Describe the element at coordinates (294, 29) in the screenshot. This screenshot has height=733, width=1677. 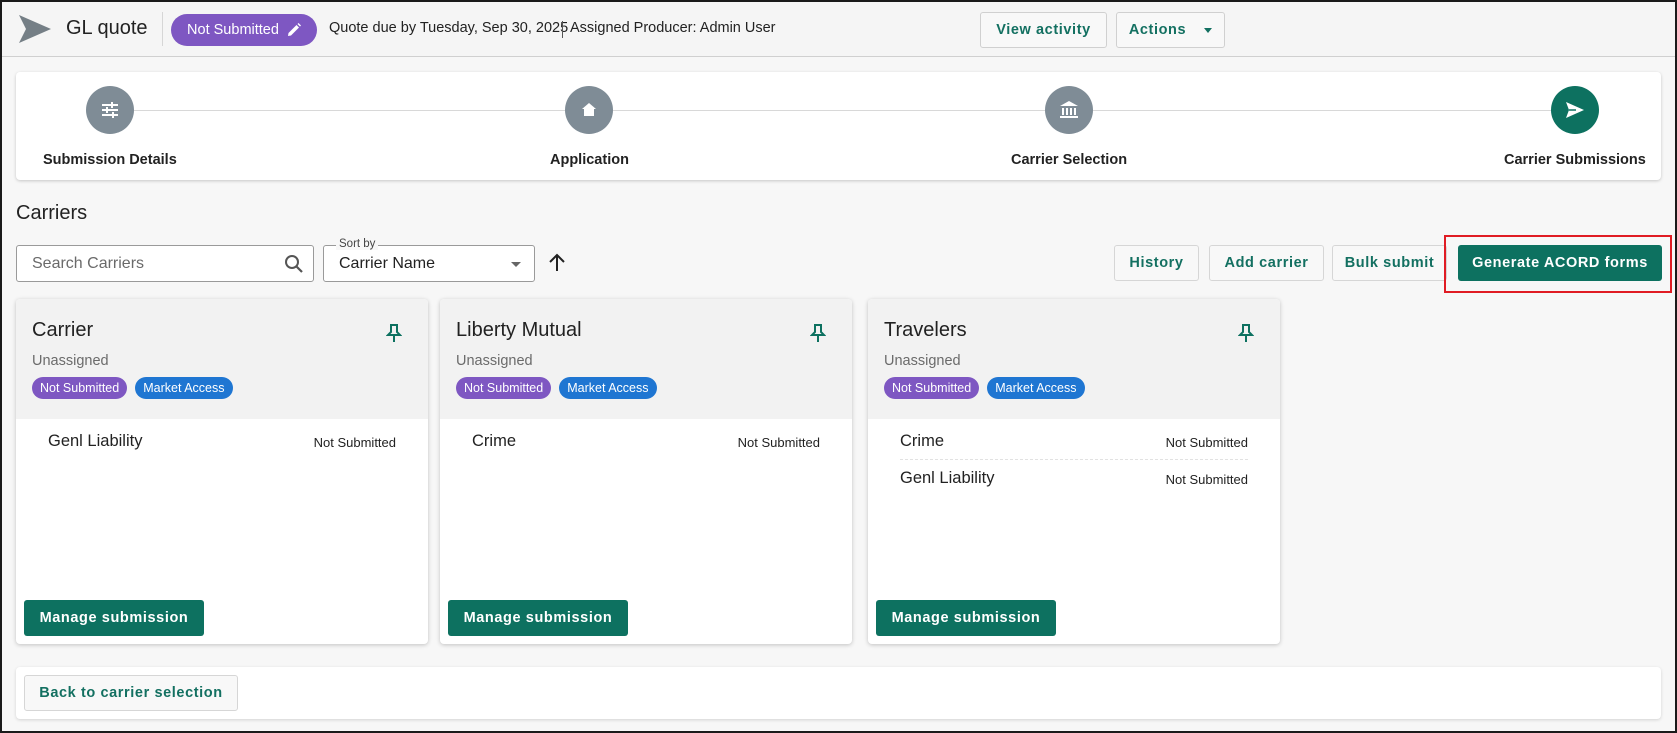
I see `pencil-icon` at that location.